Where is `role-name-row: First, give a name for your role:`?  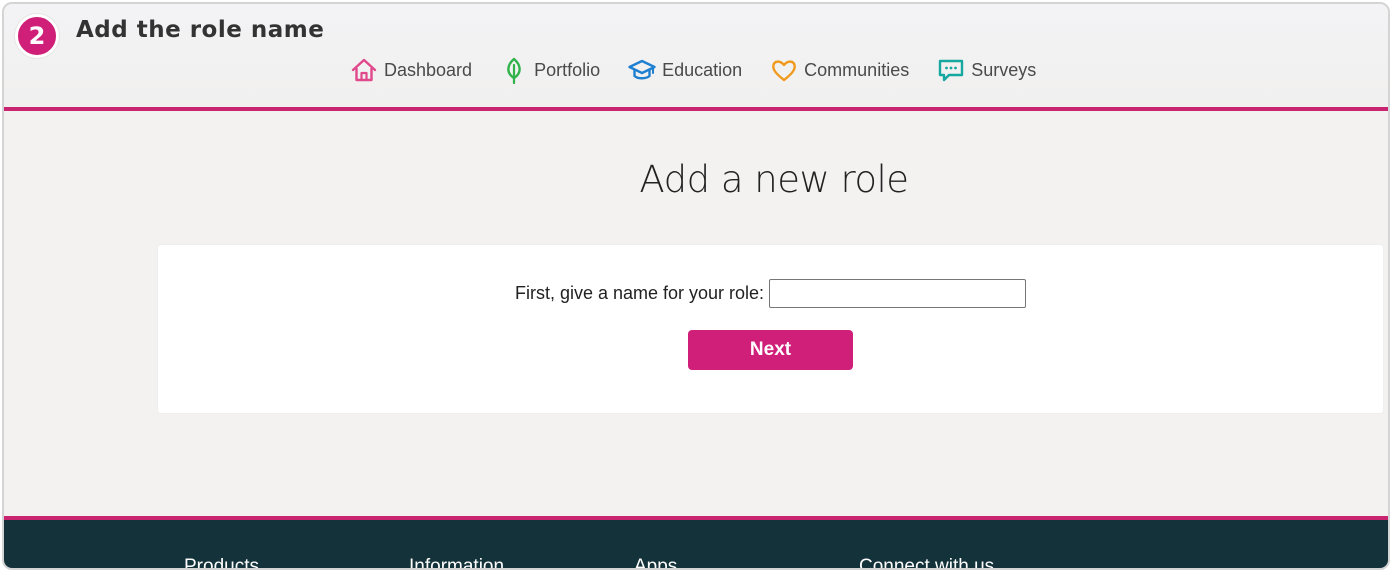 role-name-row: First, give a name for your role: is located at coordinates (770, 293).